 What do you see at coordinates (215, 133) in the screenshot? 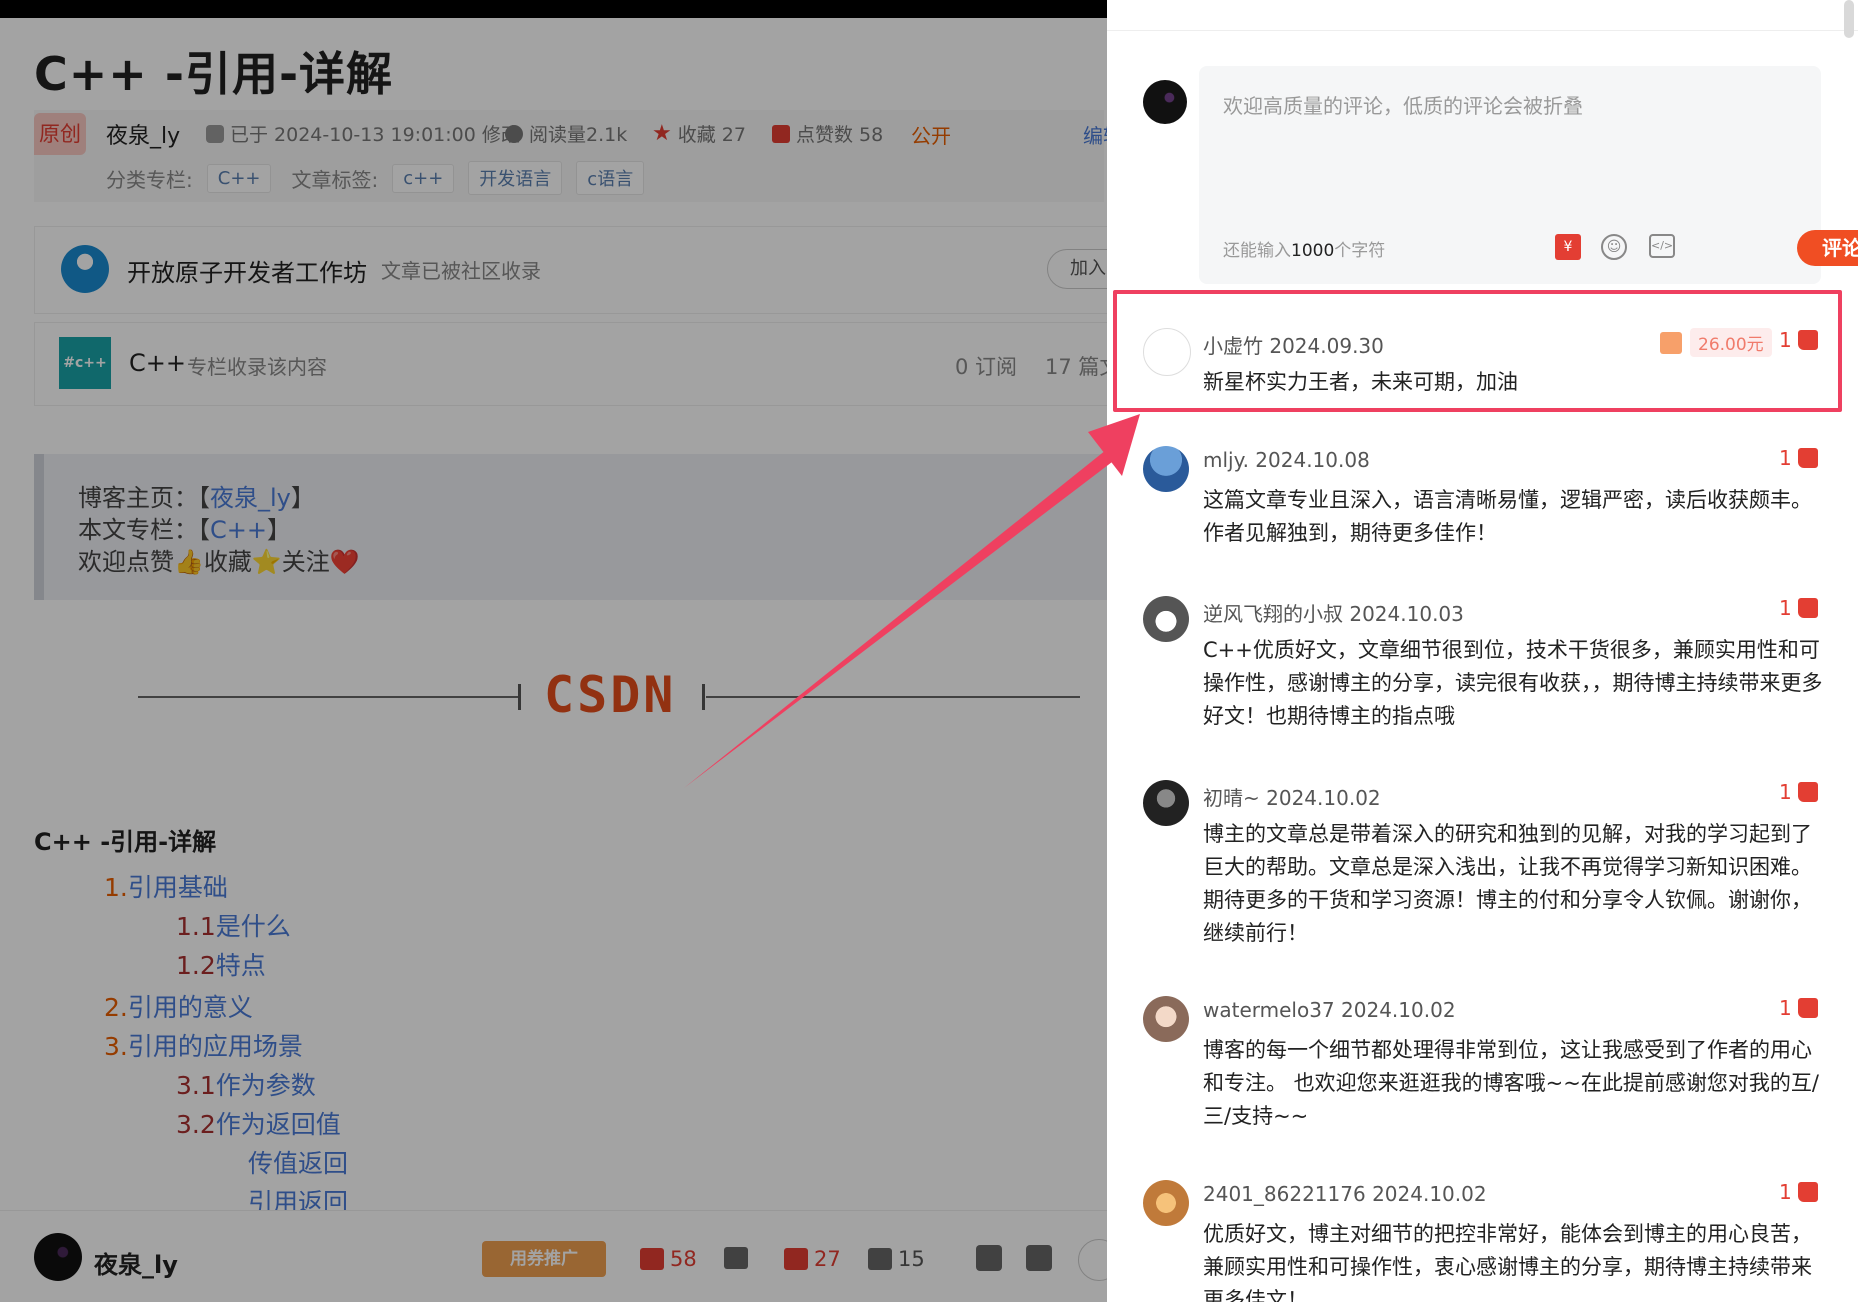
I see `edit-history-icon` at bounding box center [215, 133].